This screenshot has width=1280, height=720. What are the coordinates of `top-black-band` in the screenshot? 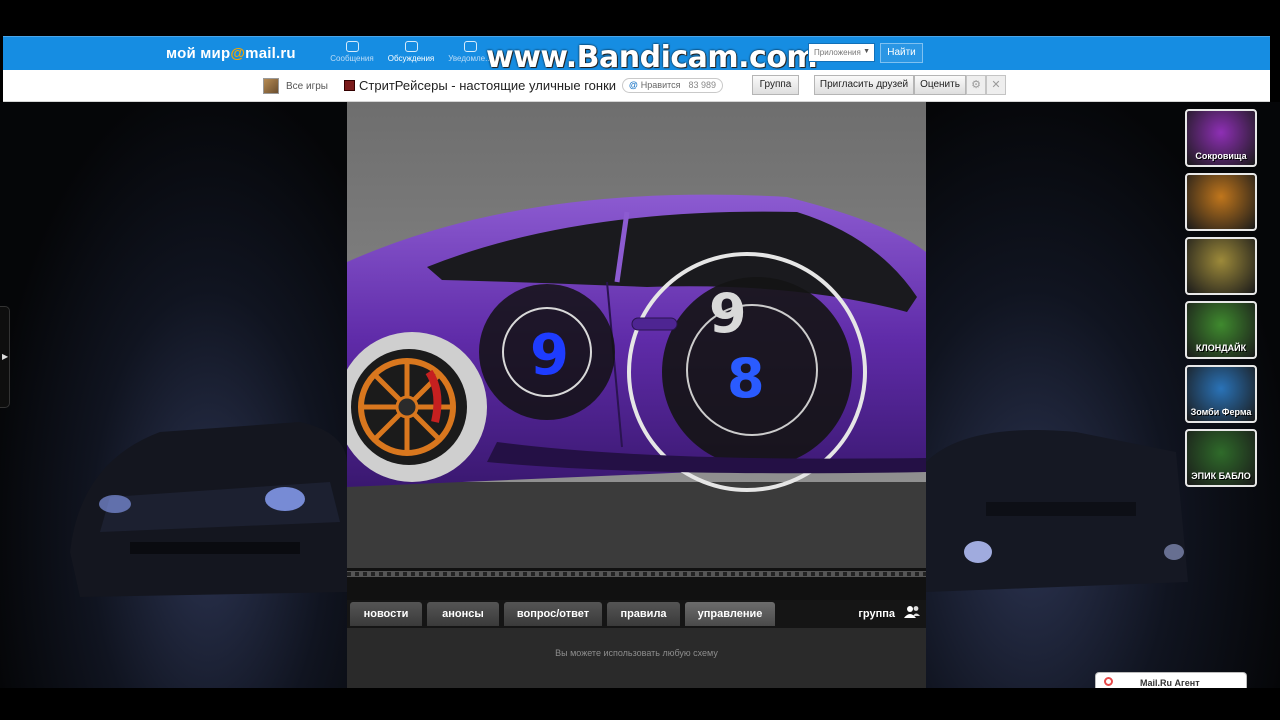 It's located at (640, 17).